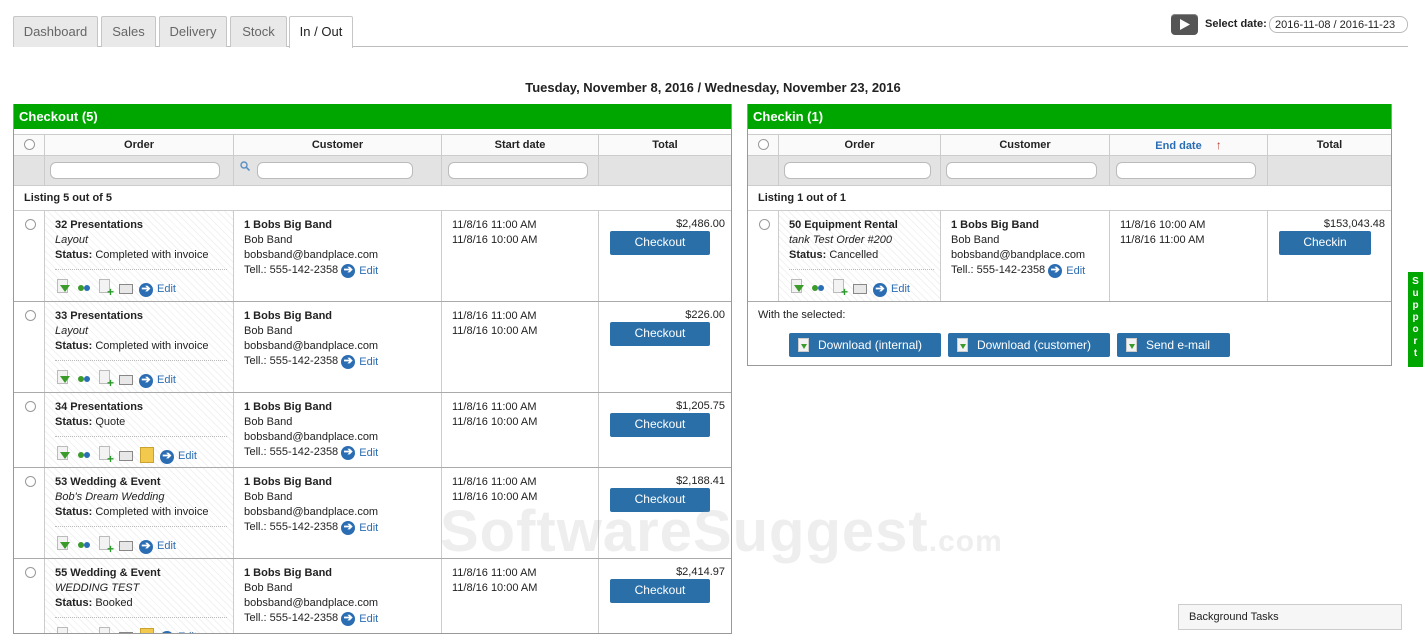 The width and height of the screenshot is (1426, 634). Describe the element at coordinates (1069, 116) in the screenshot. I see `checkin-header: Checkin (1)` at that location.